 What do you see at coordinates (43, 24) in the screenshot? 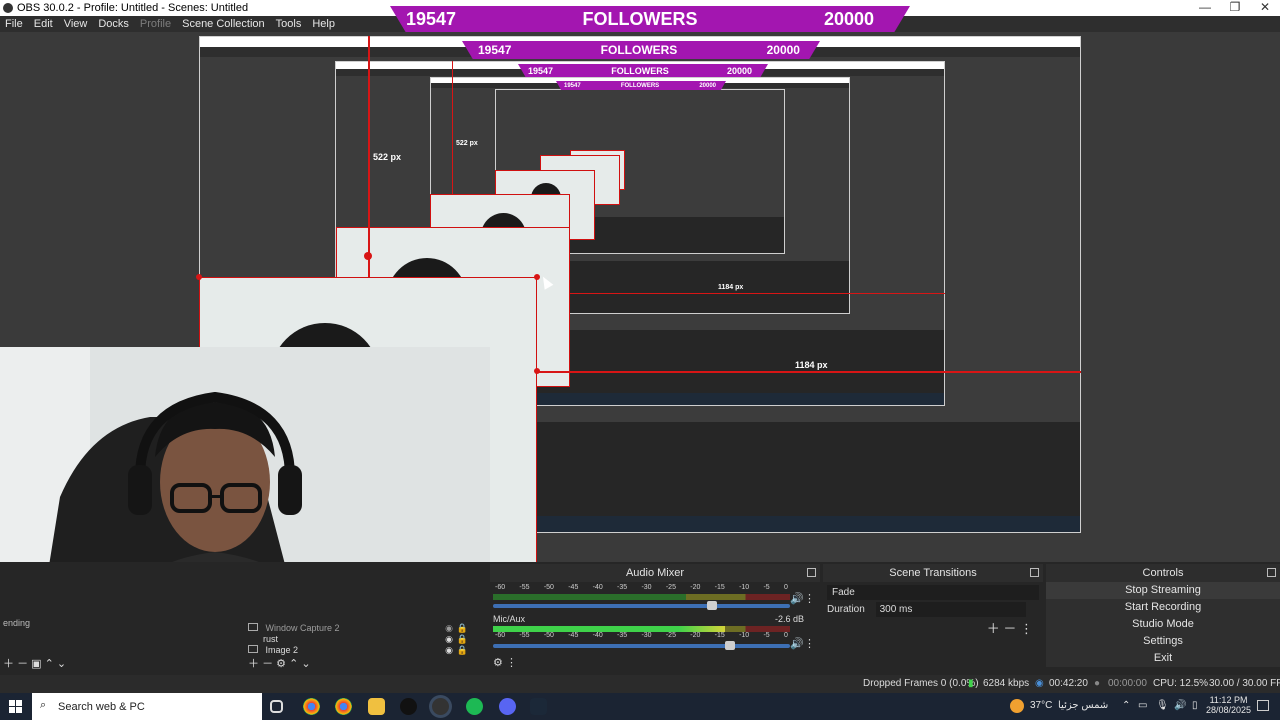
I see `menu-edit: Edit` at bounding box center [43, 24].